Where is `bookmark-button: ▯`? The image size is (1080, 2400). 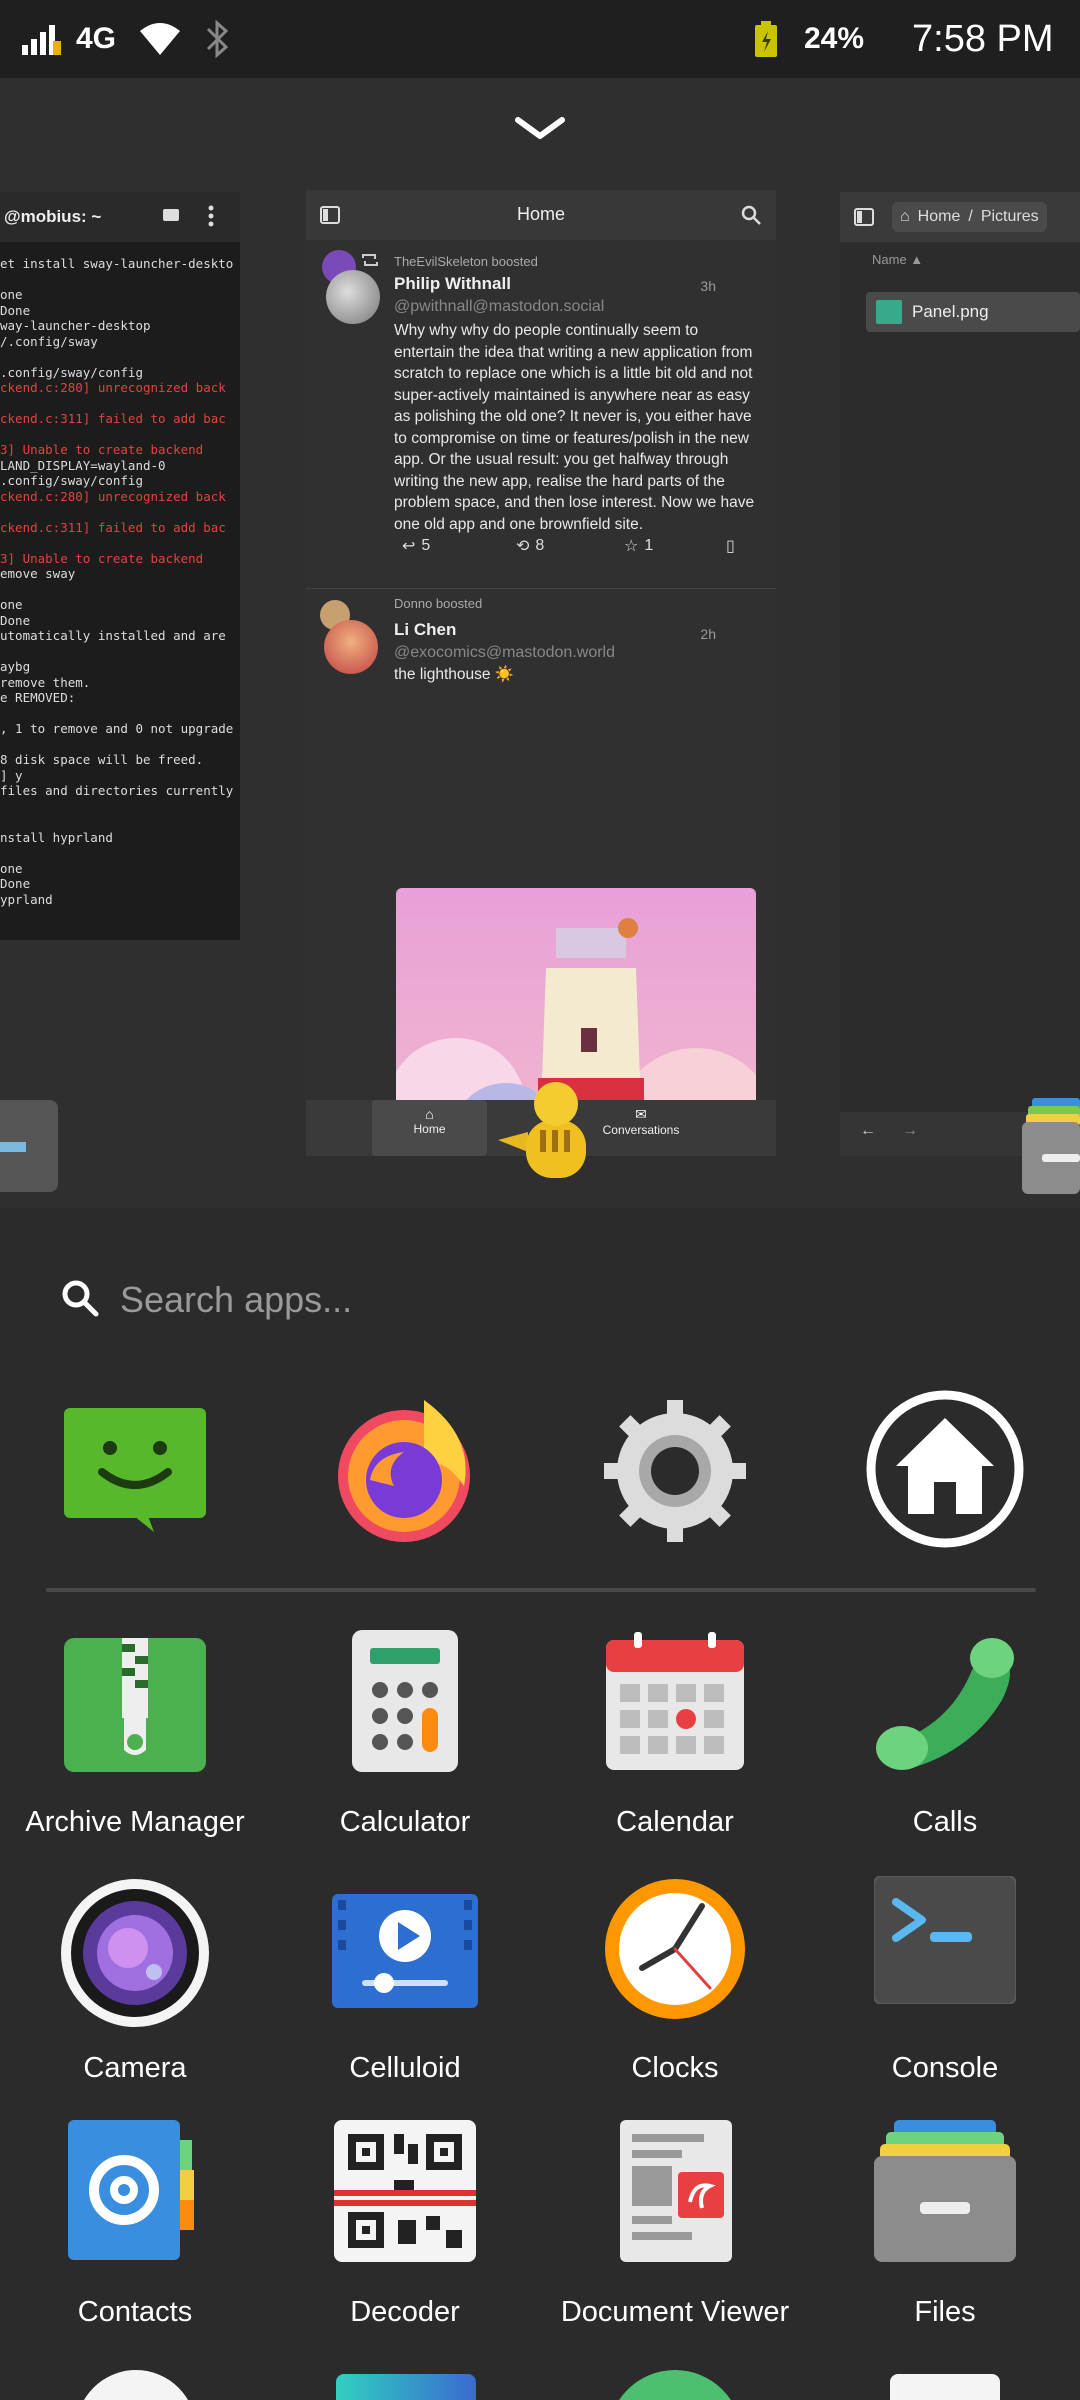 bookmark-button: ▯ is located at coordinates (730, 546).